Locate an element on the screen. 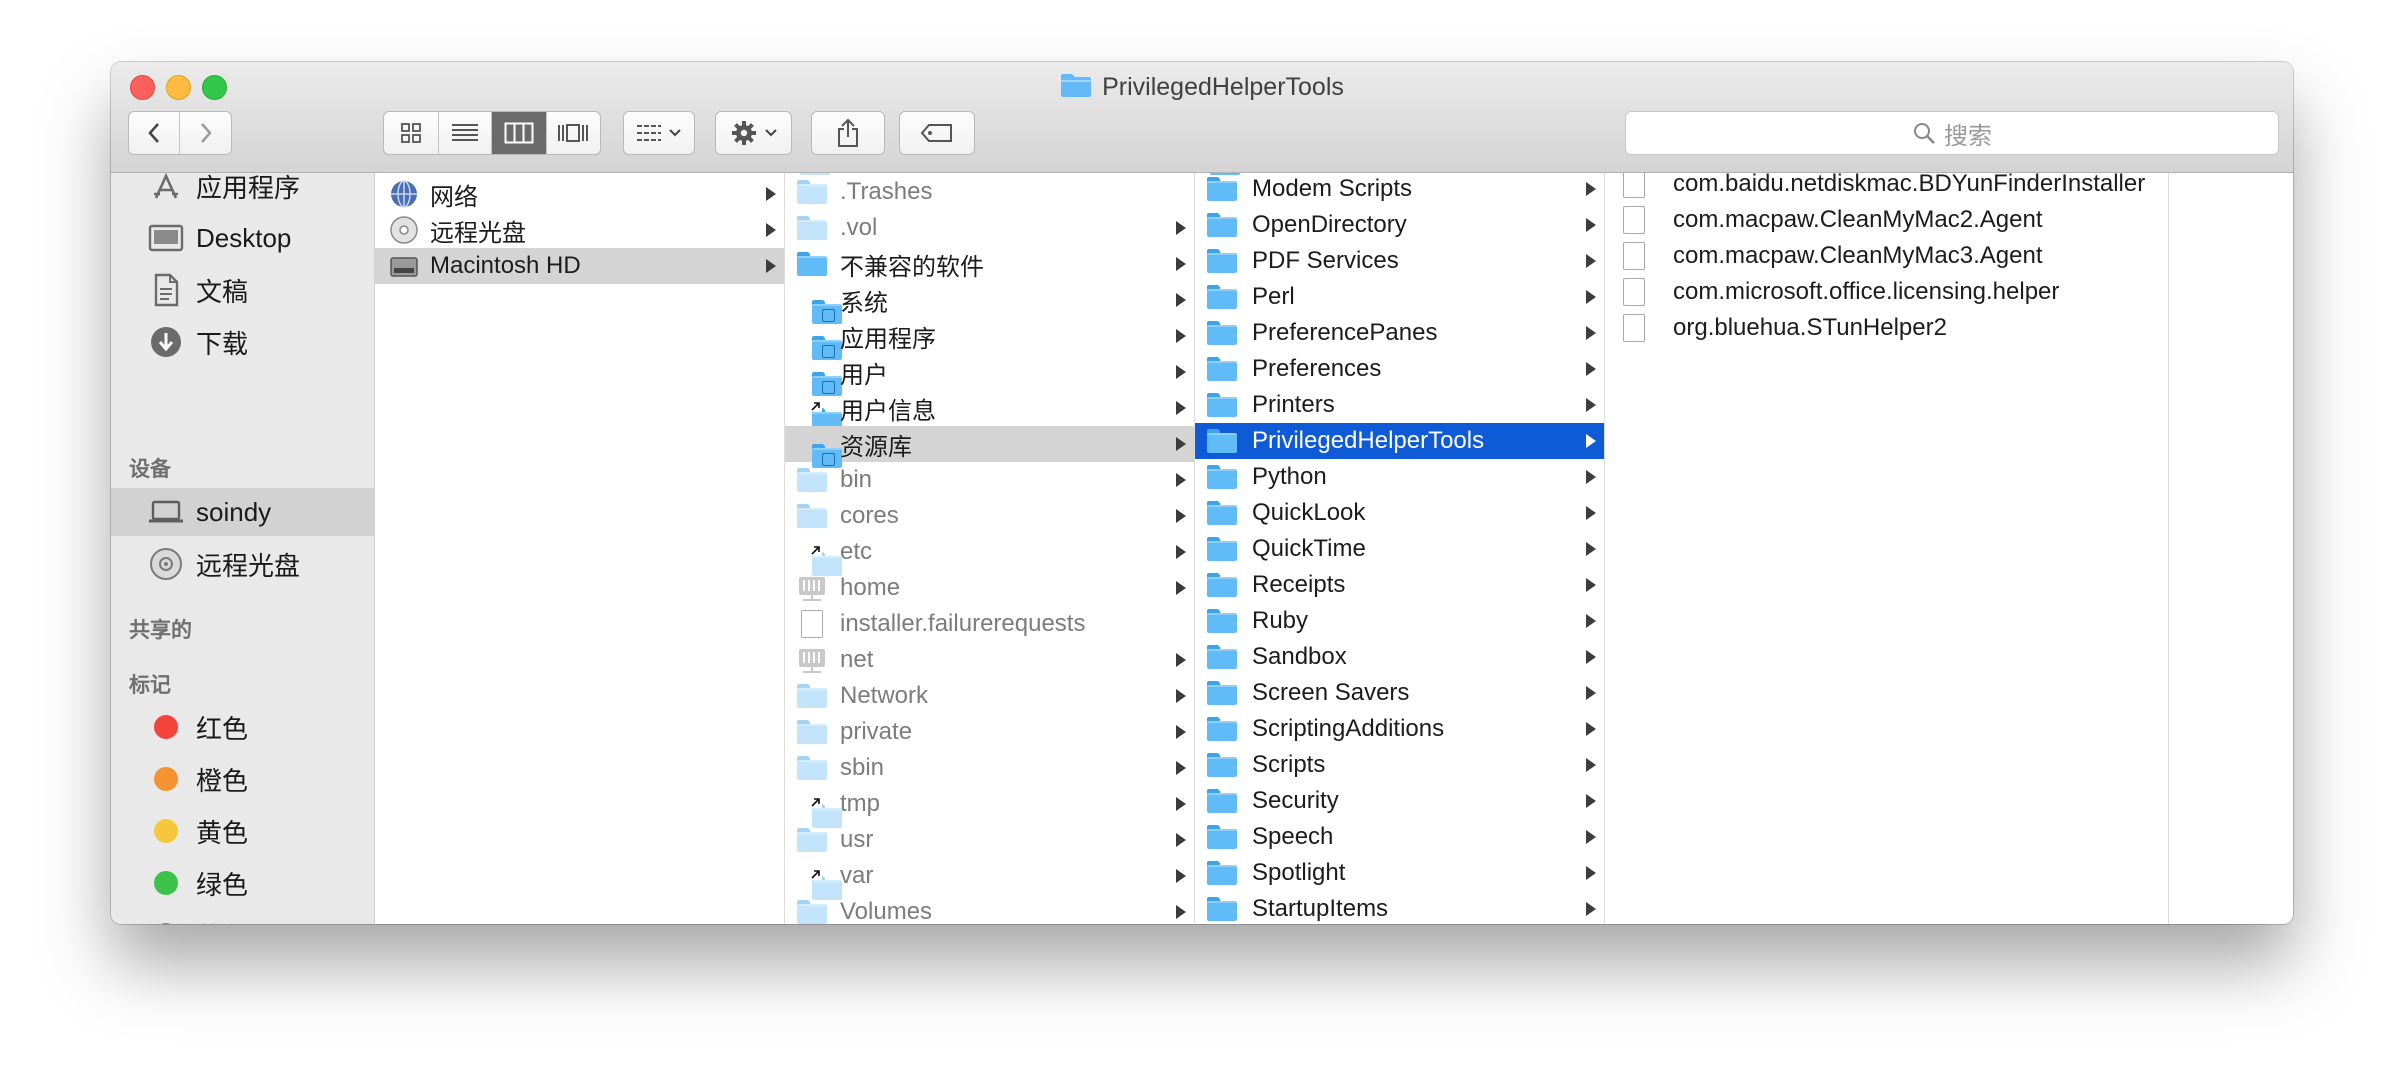 The image size is (2404, 1084). column-row: StartupItems is located at coordinates (1399, 907).